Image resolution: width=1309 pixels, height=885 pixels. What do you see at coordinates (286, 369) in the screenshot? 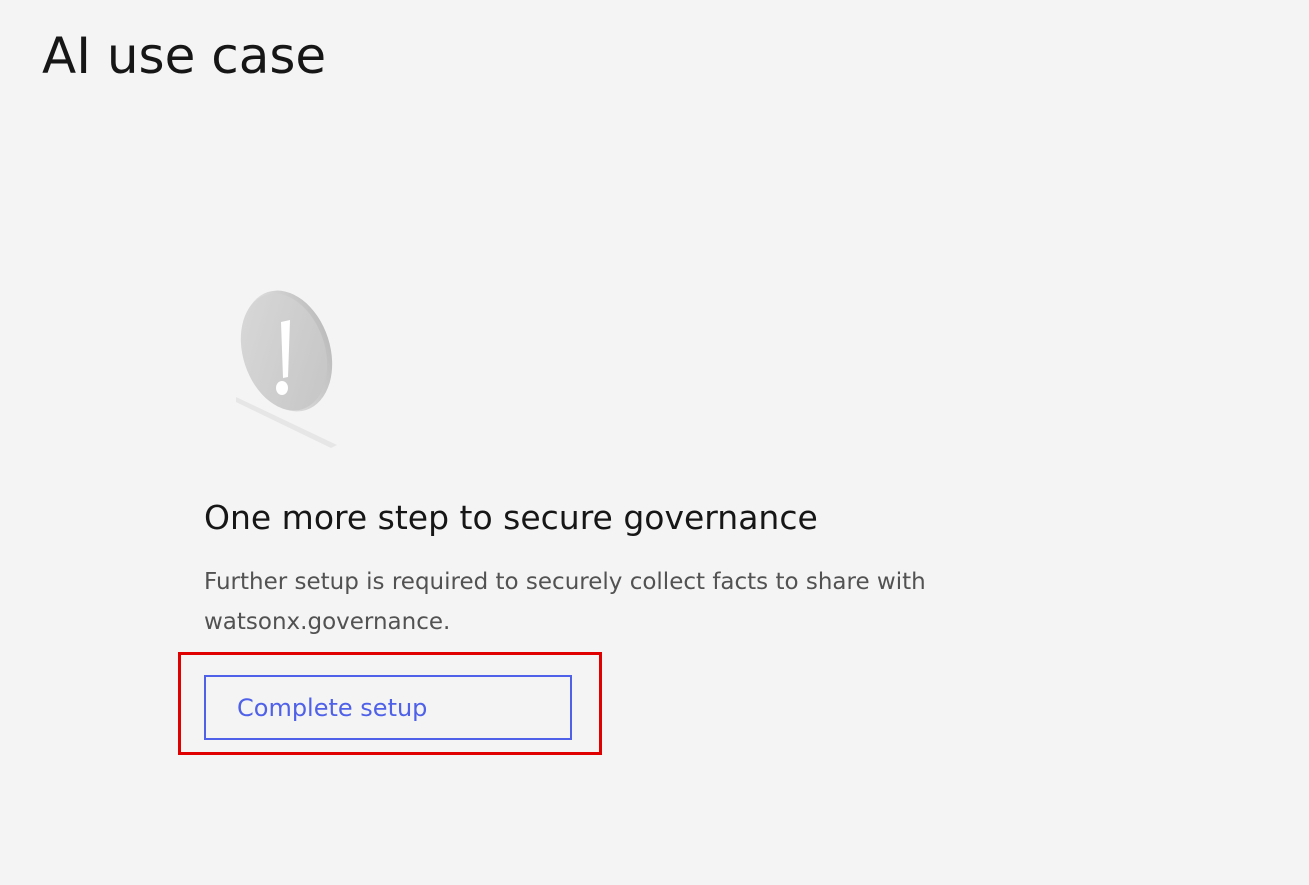
I see `warning-exclamation-icon` at bounding box center [286, 369].